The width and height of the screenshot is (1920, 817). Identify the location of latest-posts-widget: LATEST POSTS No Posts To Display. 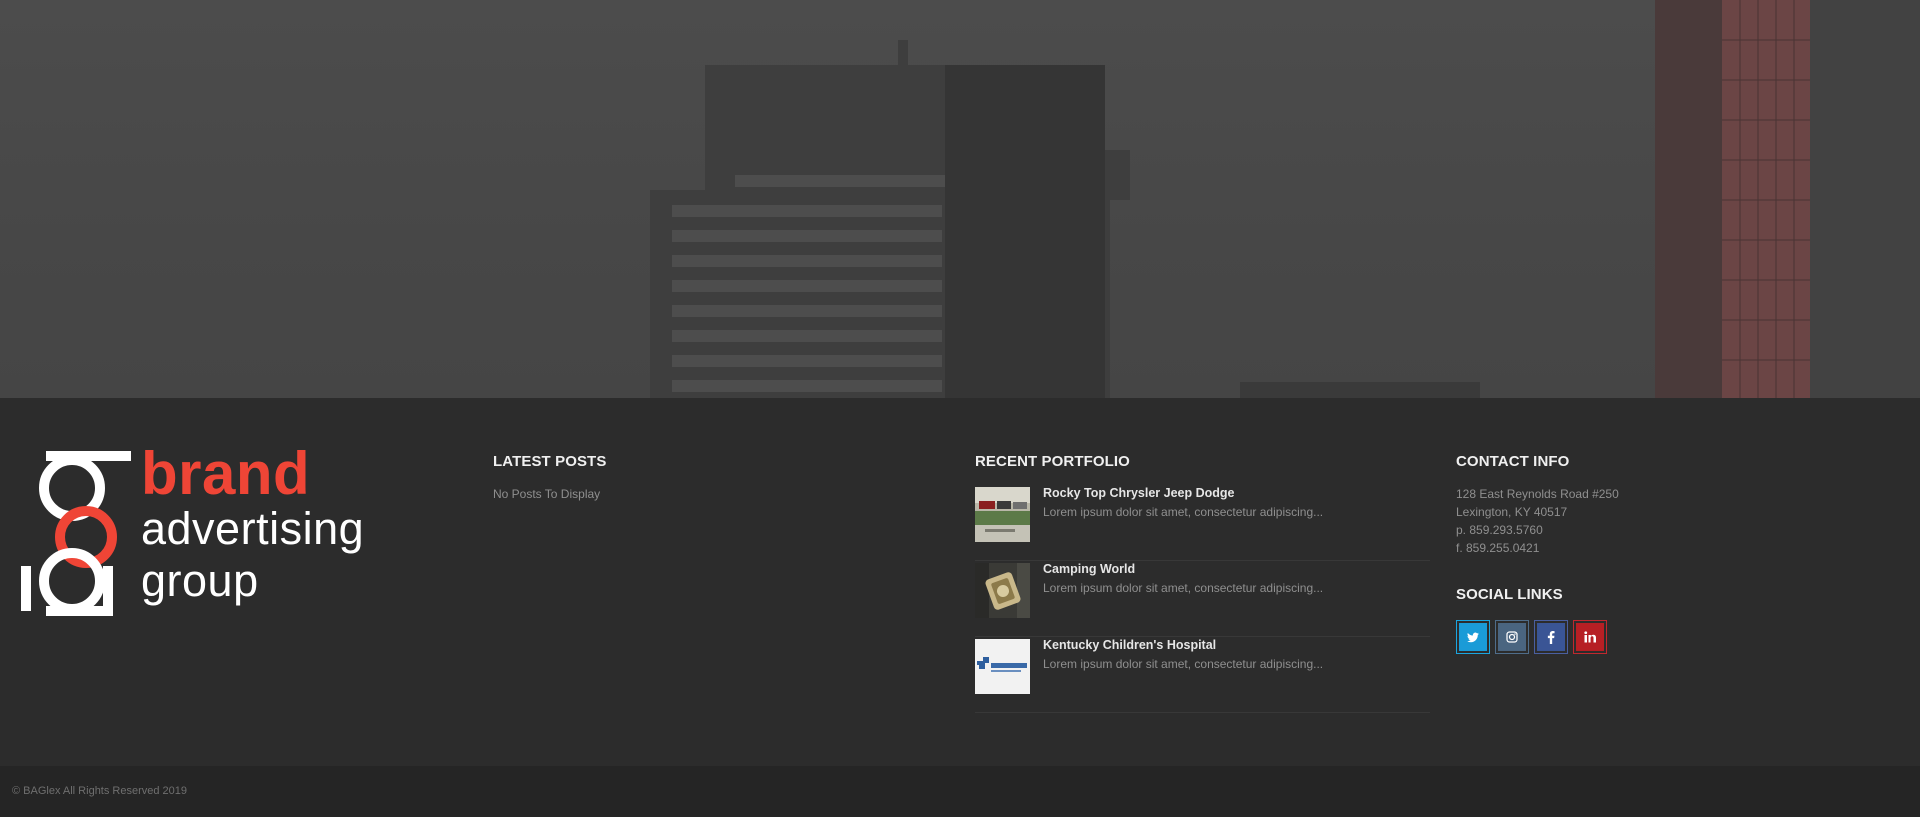
(549, 478).